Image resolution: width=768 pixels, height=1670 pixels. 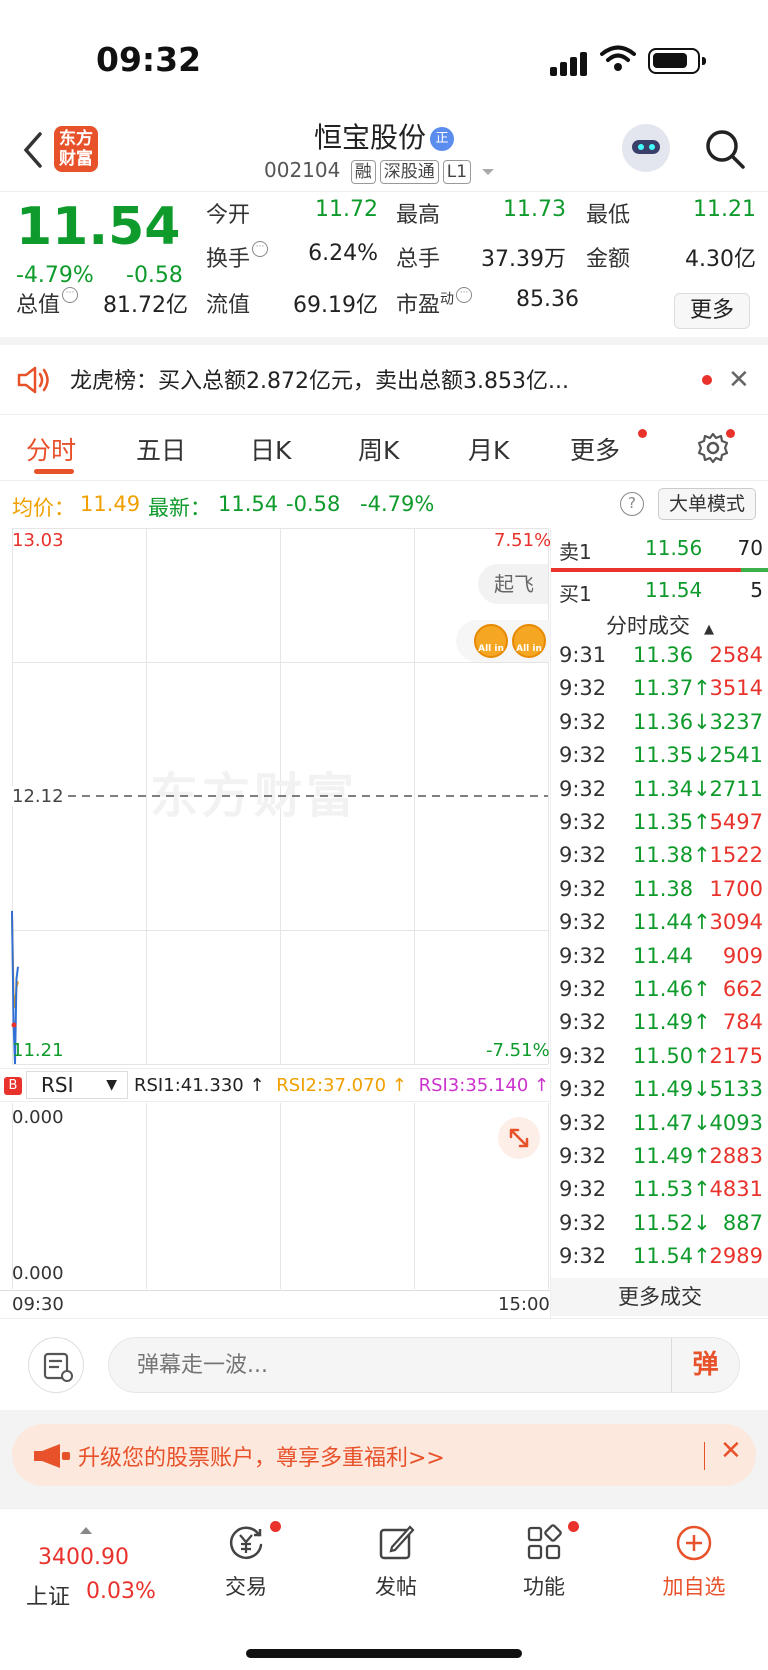 I want to click on comment-bar: 弹, so click(x=384, y=1364).